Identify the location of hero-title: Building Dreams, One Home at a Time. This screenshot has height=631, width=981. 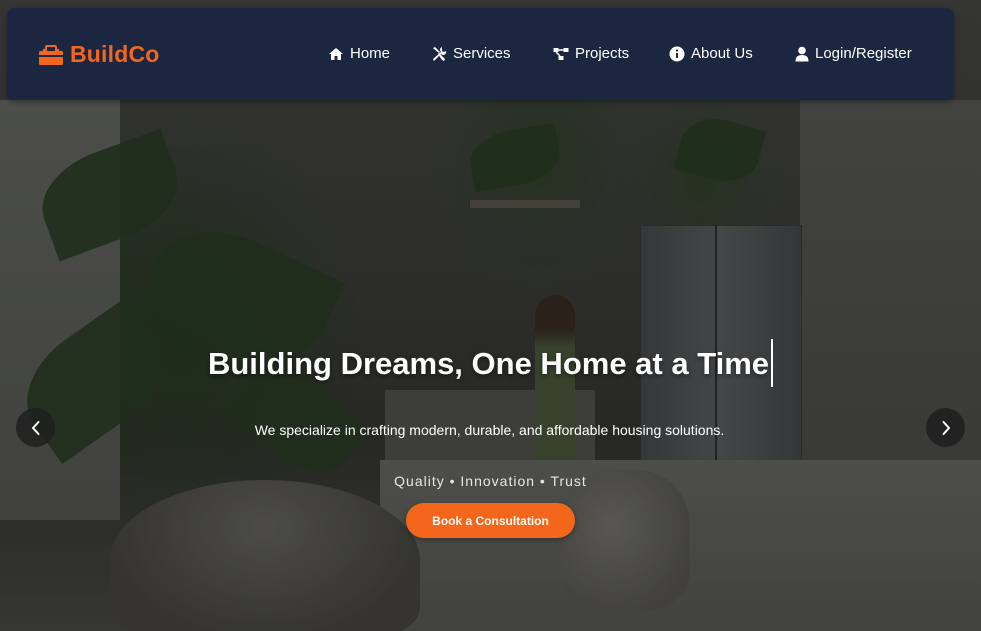
(490, 363).